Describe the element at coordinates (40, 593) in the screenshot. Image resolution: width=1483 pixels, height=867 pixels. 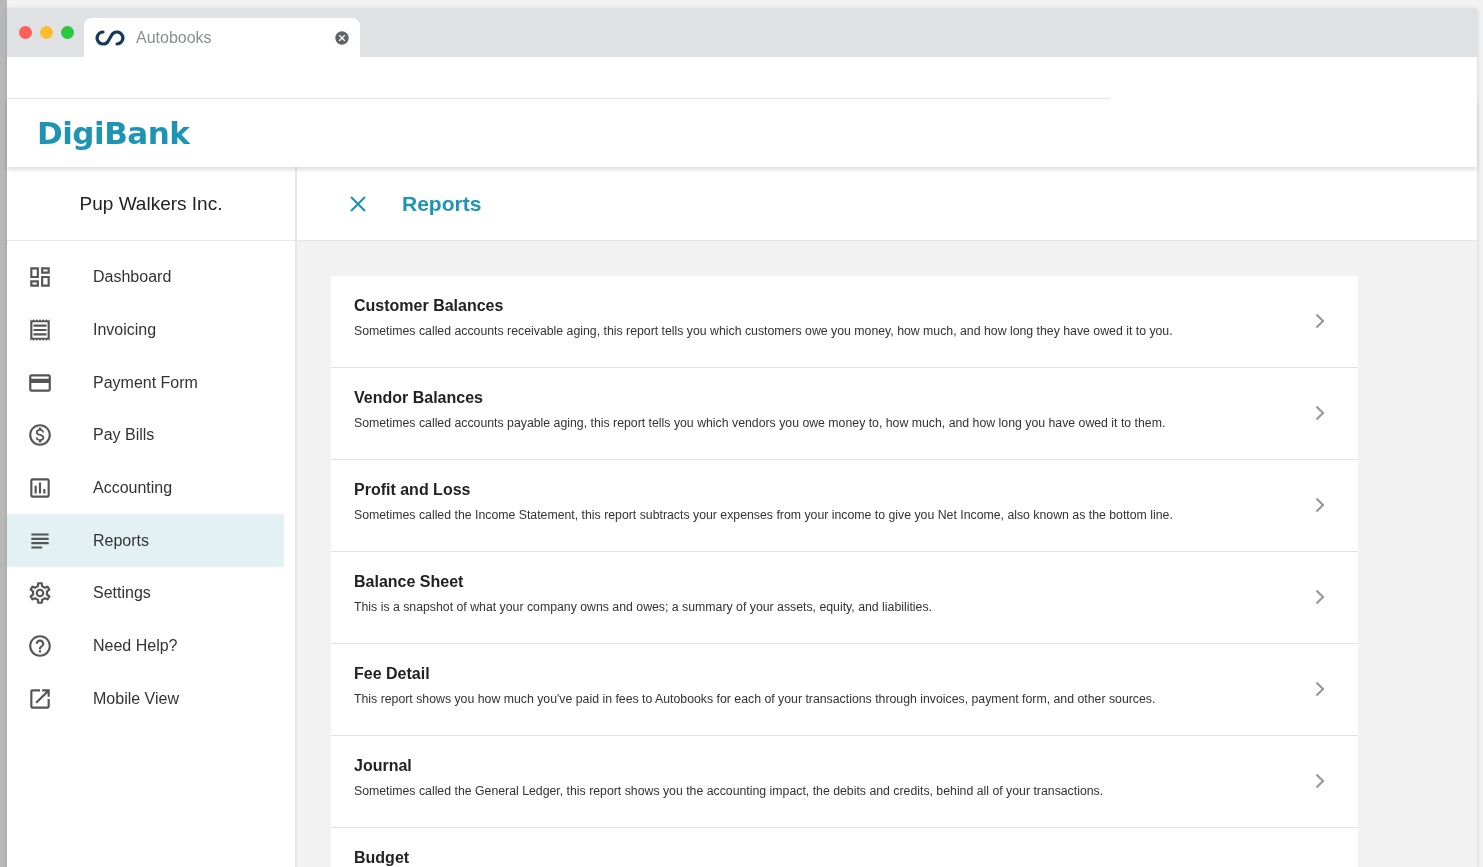
I see `settings-icon` at that location.